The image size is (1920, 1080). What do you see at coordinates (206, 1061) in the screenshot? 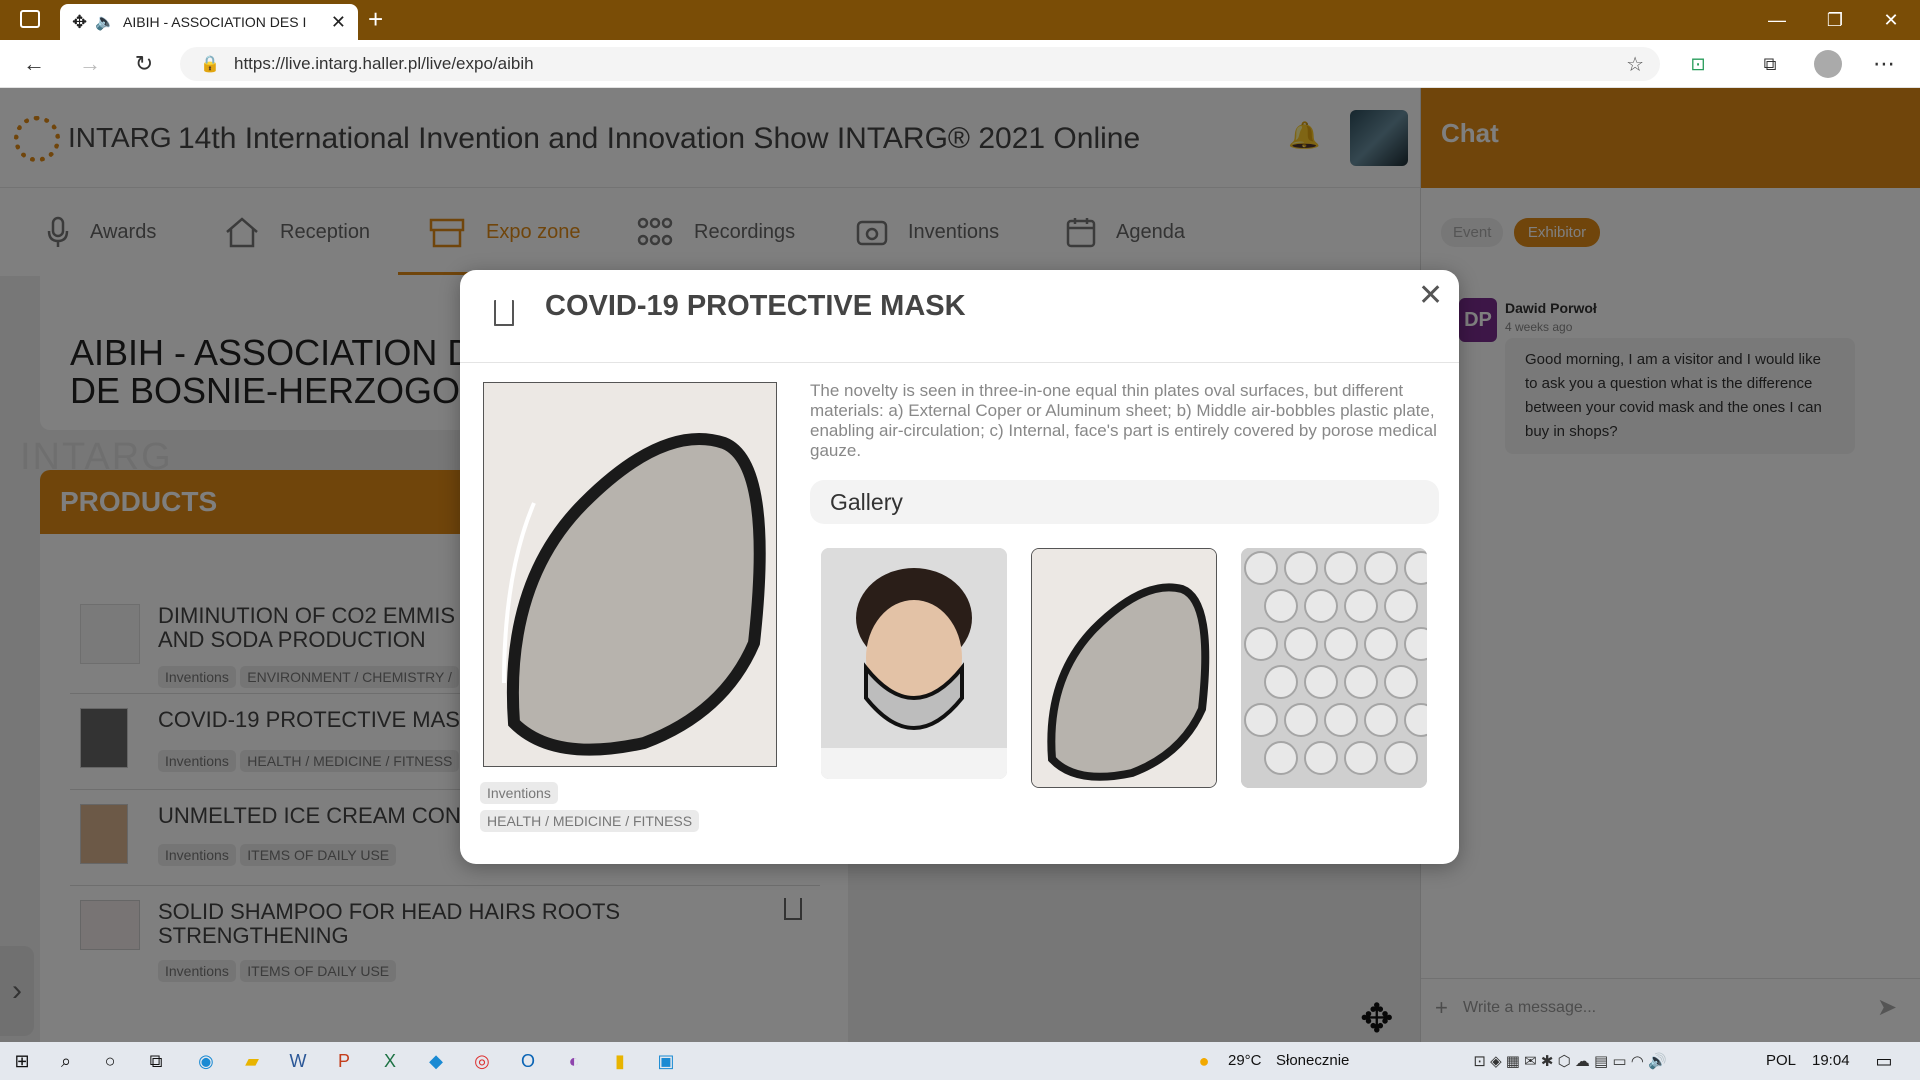
I see `edge-icon: ◉` at bounding box center [206, 1061].